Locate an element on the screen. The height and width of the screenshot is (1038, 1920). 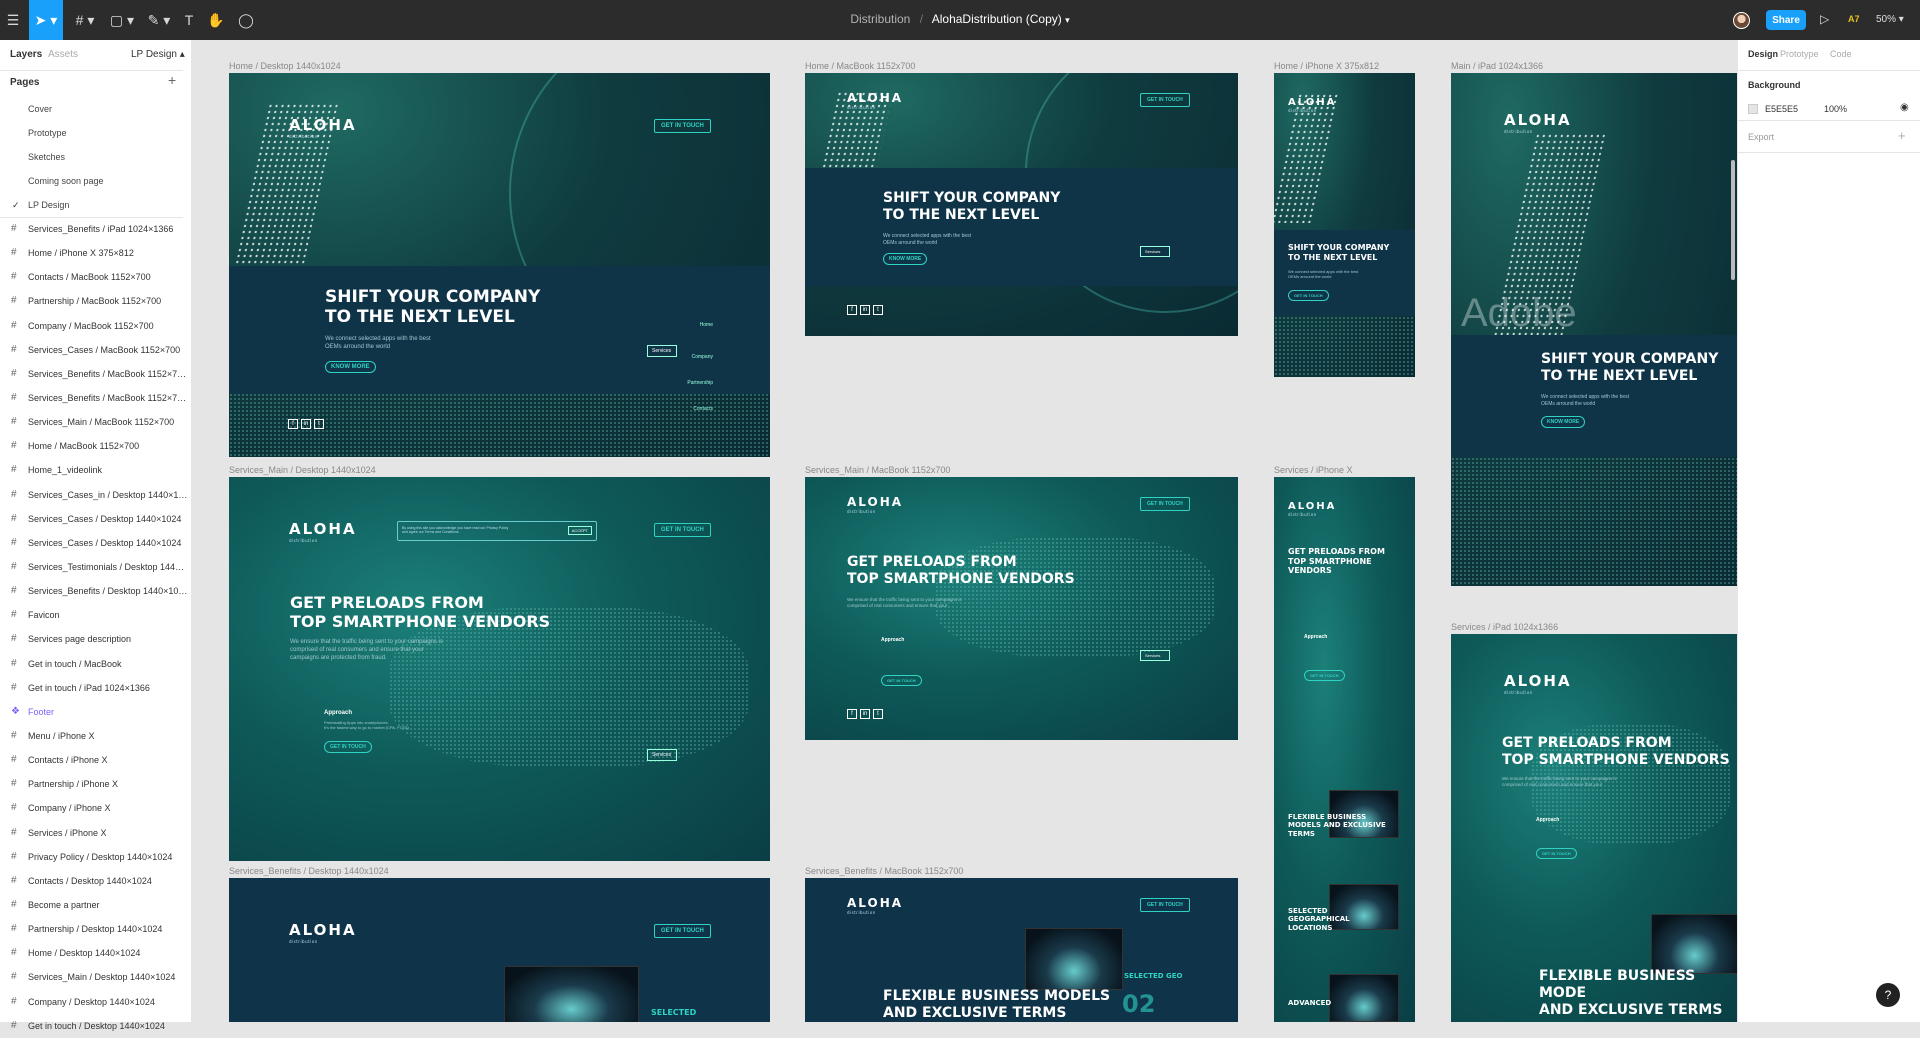
move-tool-icon: ➤ ▾ is located at coordinates (46, 20).